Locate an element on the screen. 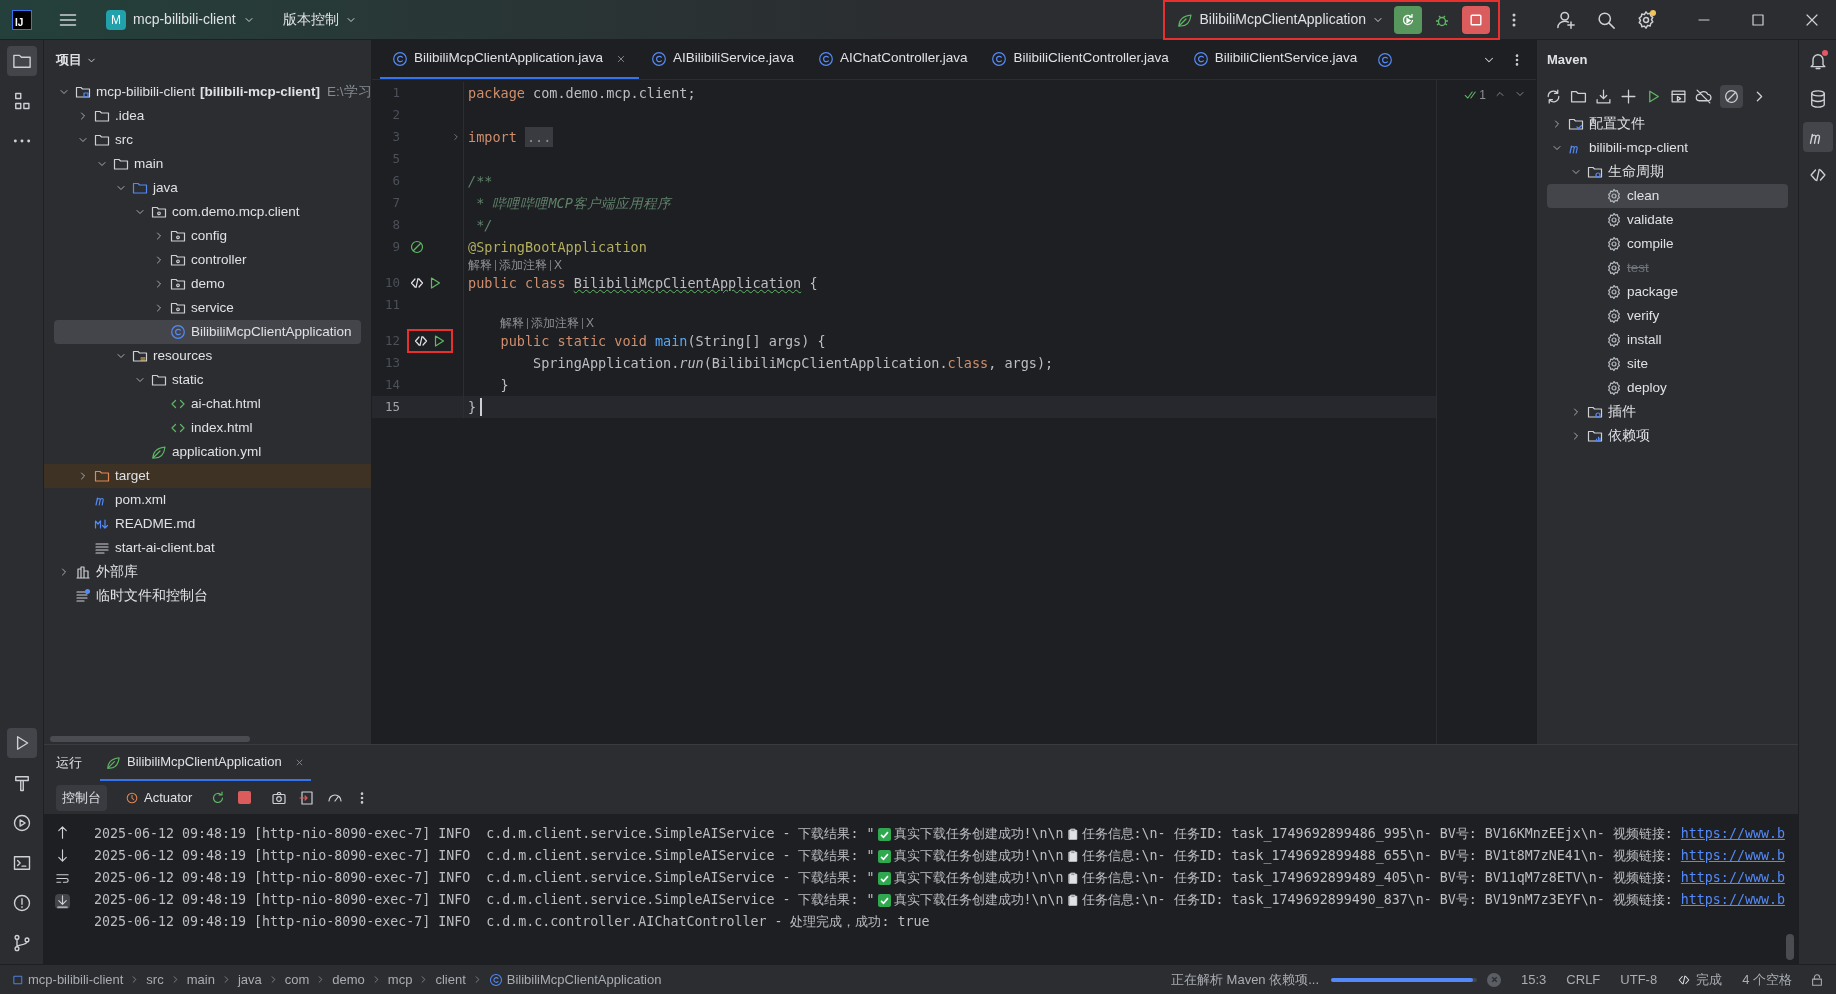 This screenshot has width=1836, height=994. maven-tool-button is located at coordinates (1817, 137).